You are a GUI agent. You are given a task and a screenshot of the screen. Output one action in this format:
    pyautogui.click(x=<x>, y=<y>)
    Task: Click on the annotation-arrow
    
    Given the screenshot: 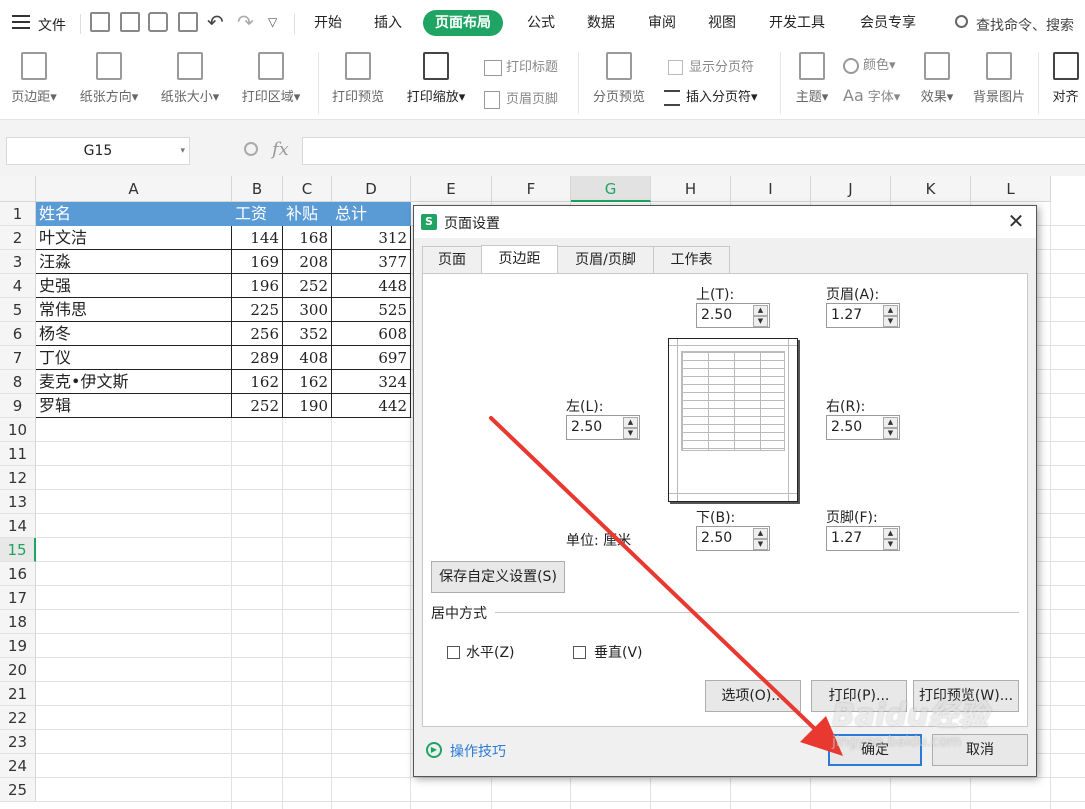 What is the action you would take?
    pyautogui.click(x=666, y=586)
    